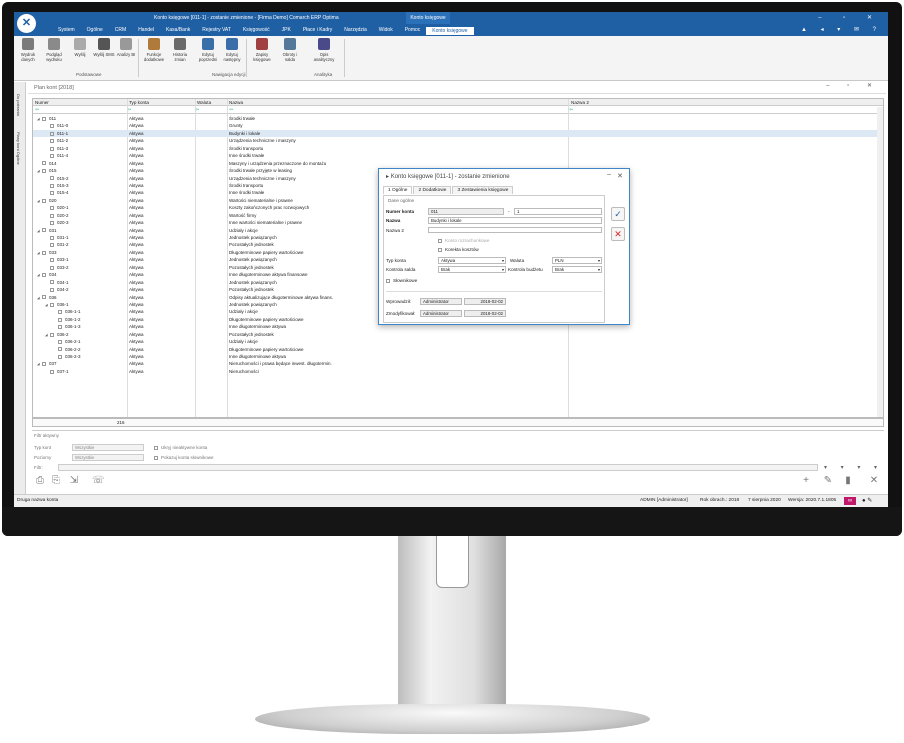  I want to click on ribbon-button-0: Wydruk danych, so click(28, 50).